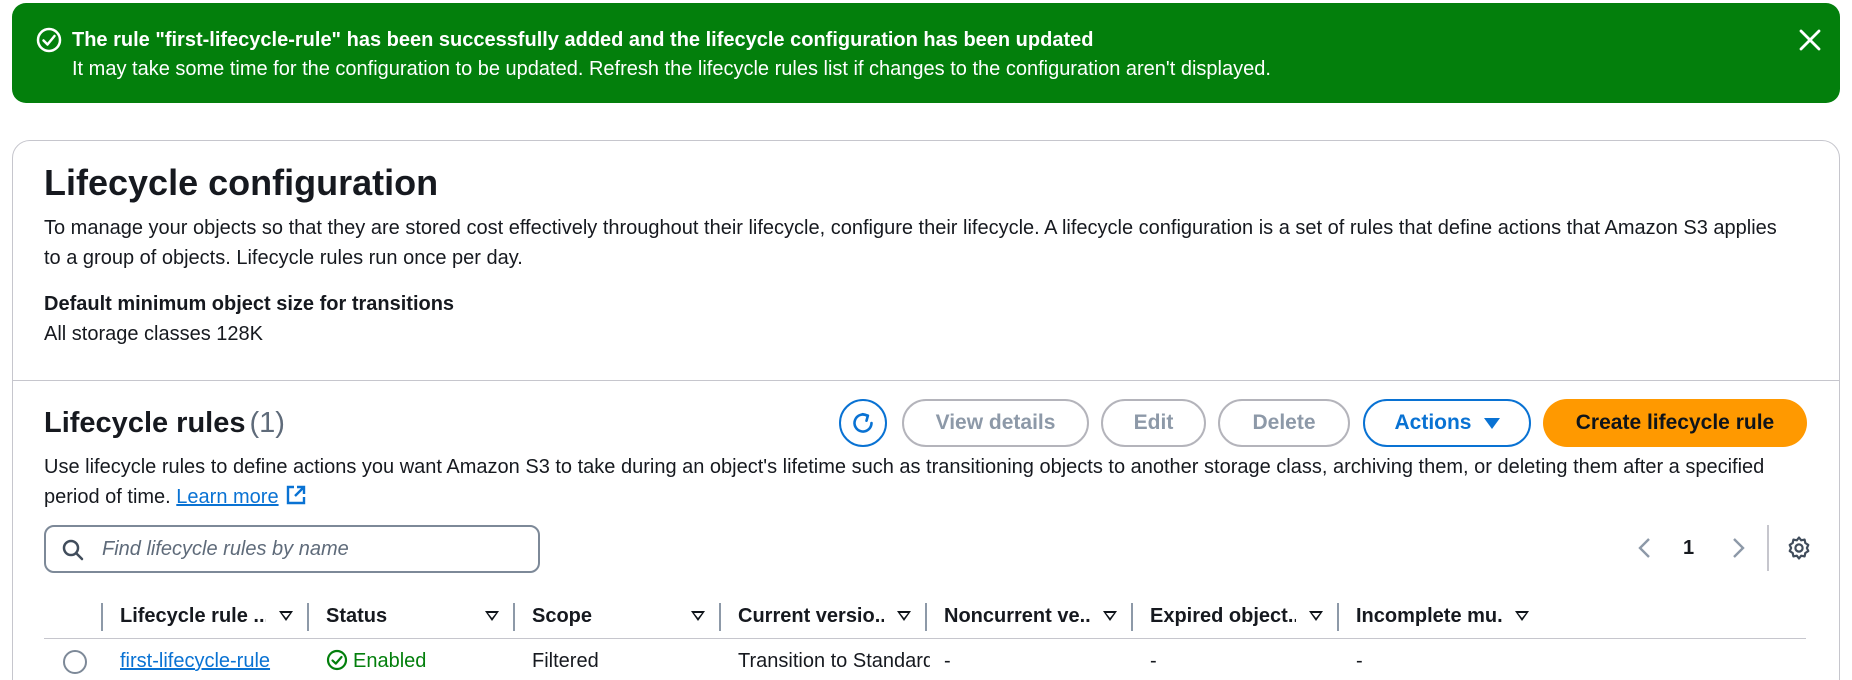 The height and width of the screenshot is (680, 1852). Describe the element at coordinates (1738, 548) in the screenshot. I see `chevron-right-icon` at that location.